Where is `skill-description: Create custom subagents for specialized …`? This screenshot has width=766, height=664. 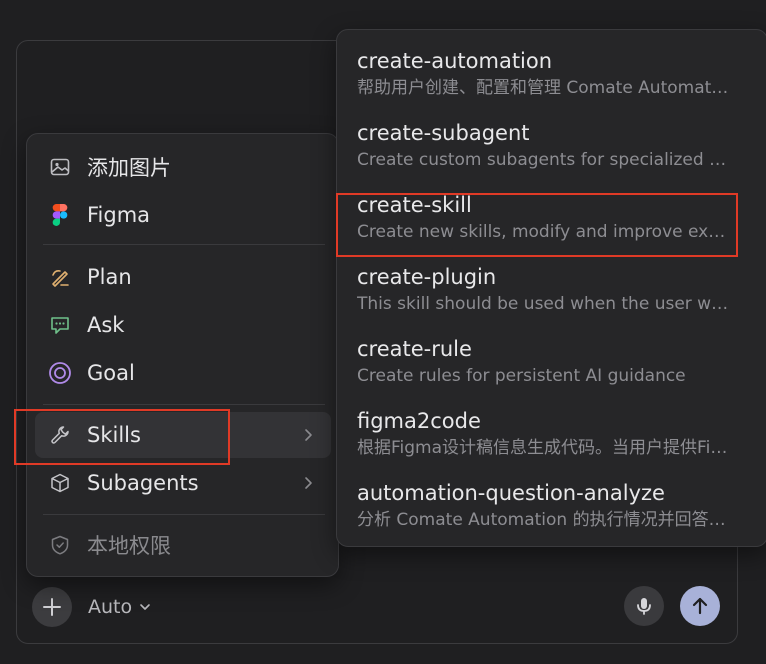 skill-description: Create custom subagents for specialized … is located at coordinates (543, 160).